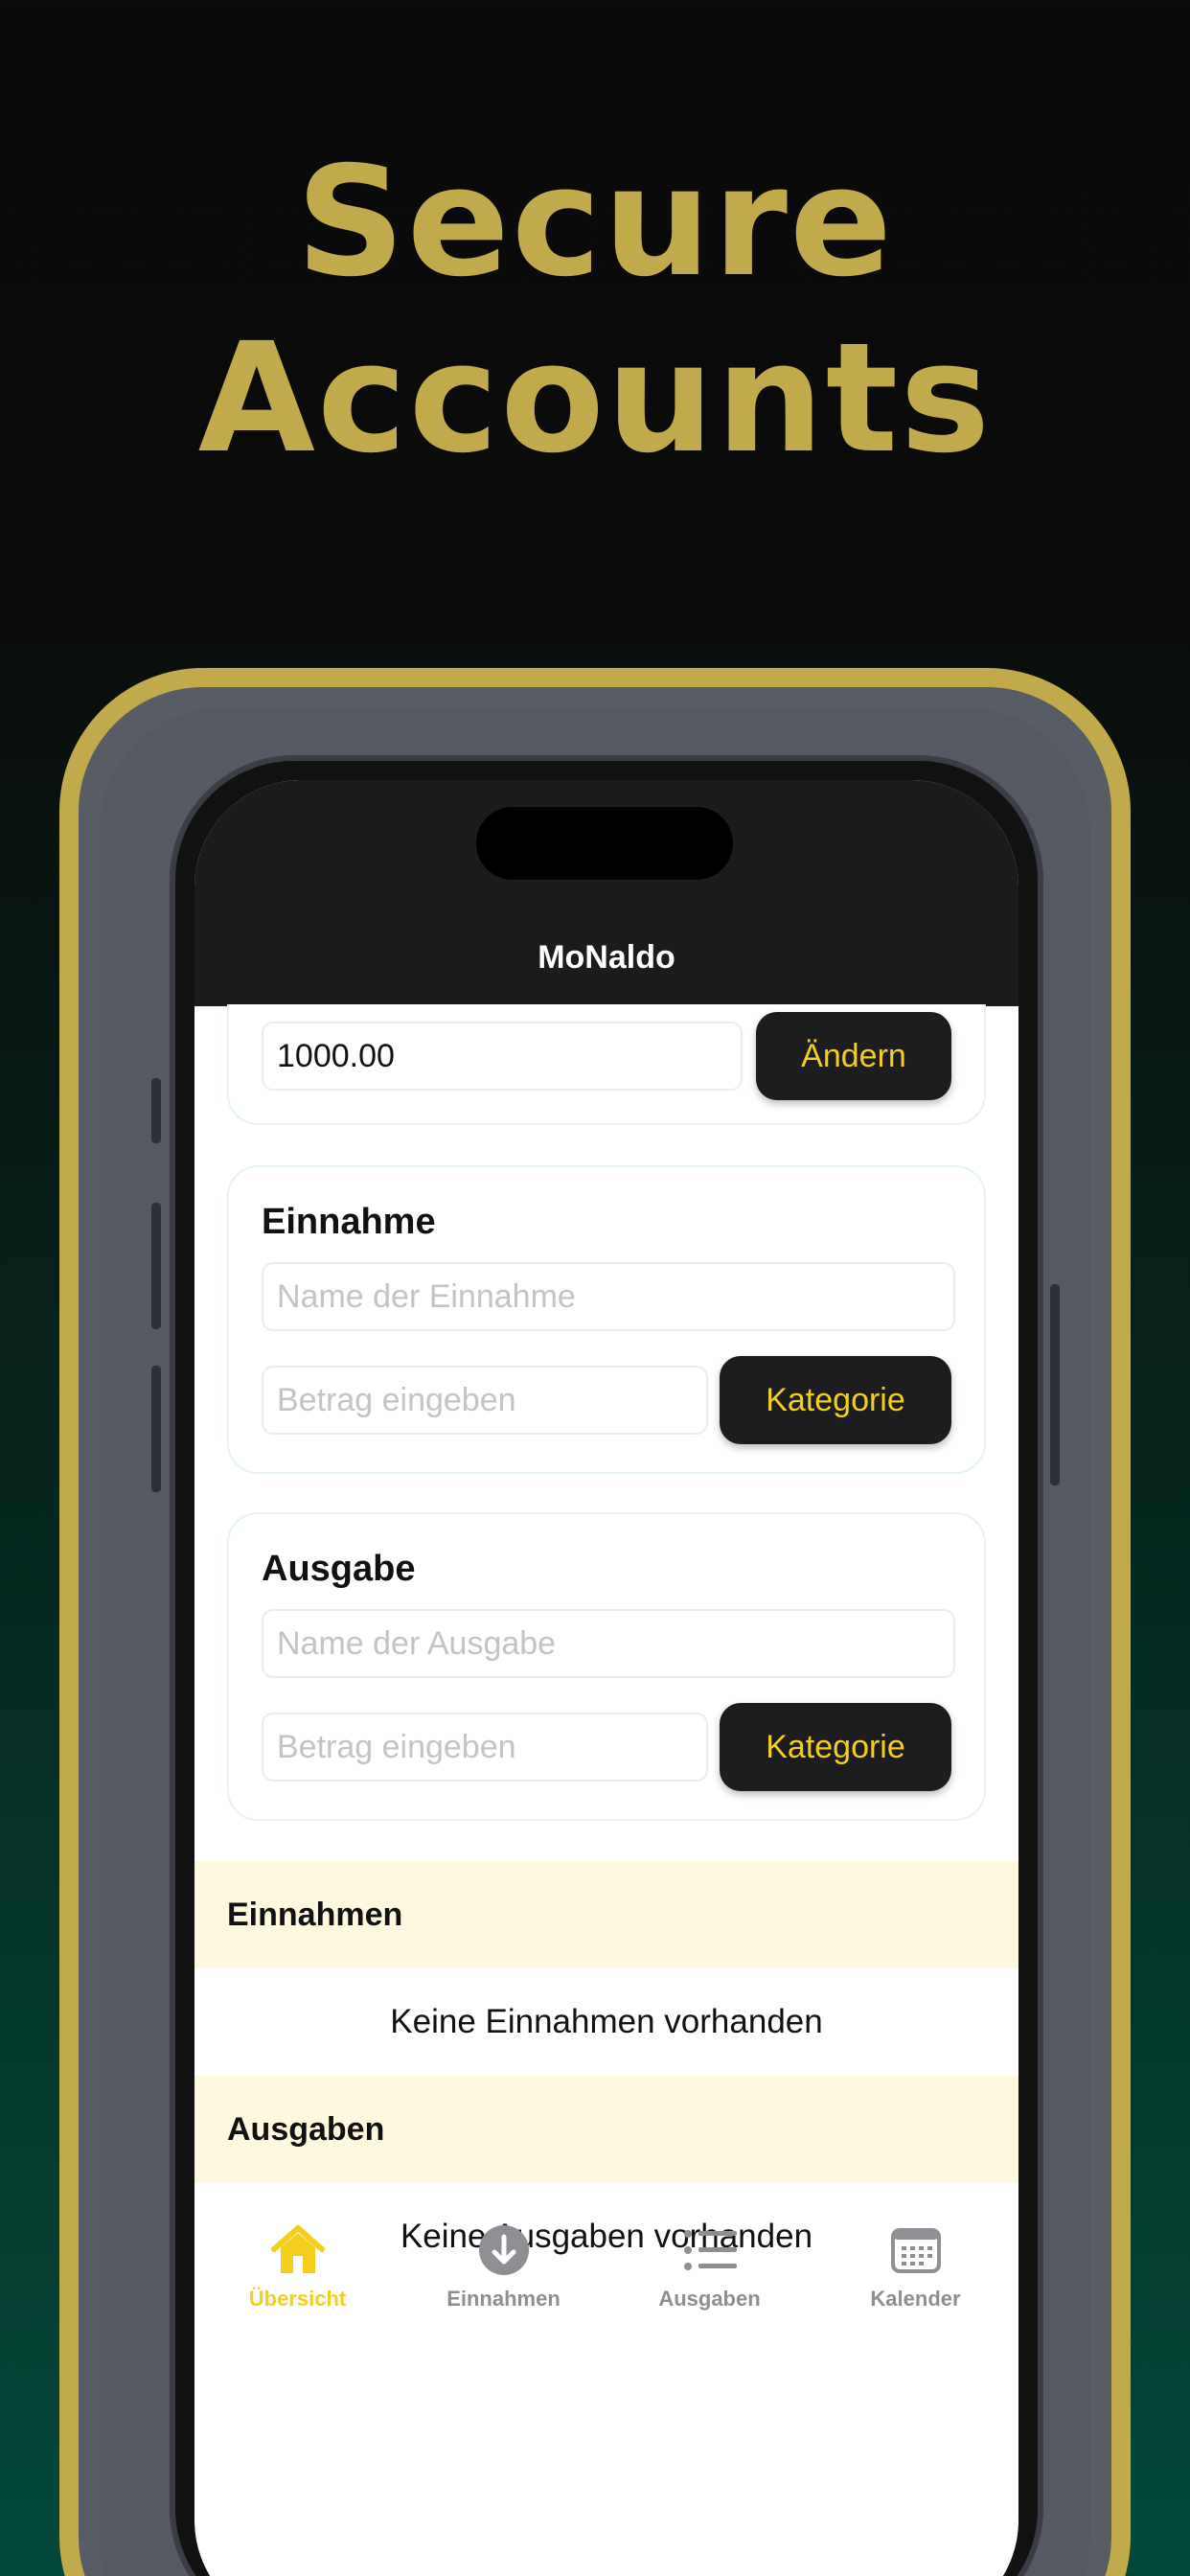 Image resolution: width=1190 pixels, height=2576 pixels. What do you see at coordinates (854, 1056) in the screenshot?
I see `change-balance-button: Ändern` at bounding box center [854, 1056].